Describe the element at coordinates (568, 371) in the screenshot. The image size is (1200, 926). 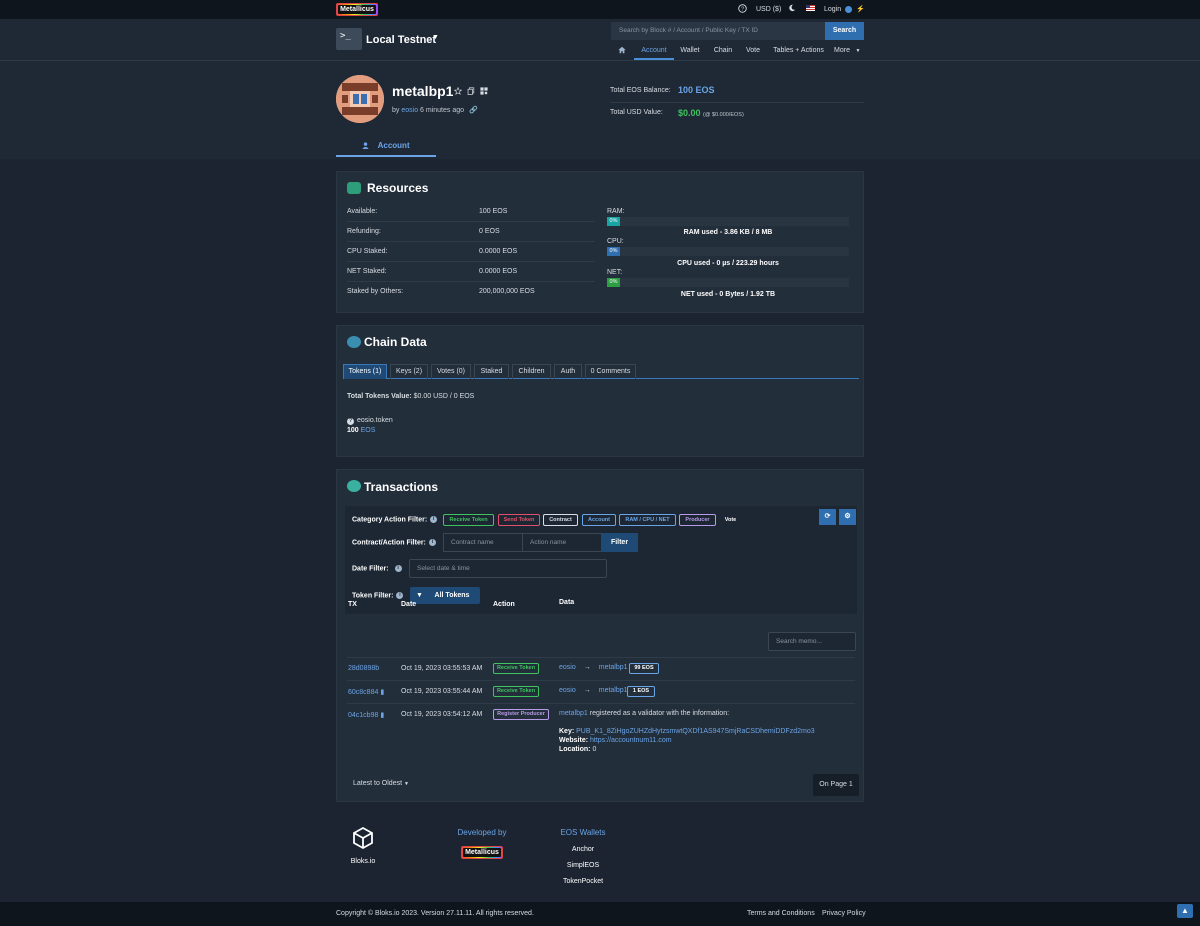
I see `tab-auth: Auth` at that location.